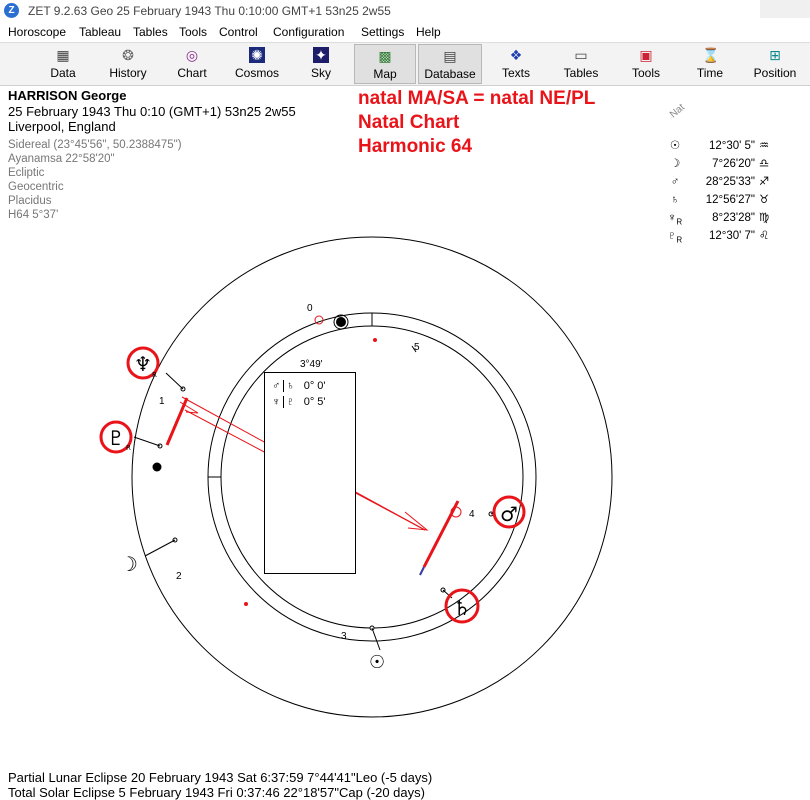  I want to click on house-number-0: 0, so click(310, 308).